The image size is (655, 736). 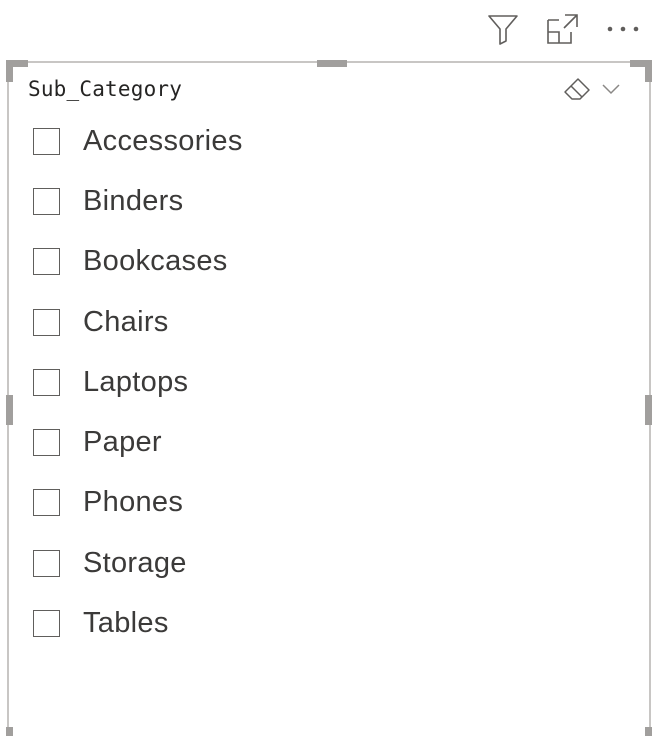 I want to click on slicer-item-label: Tables, so click(x=126, y=623).